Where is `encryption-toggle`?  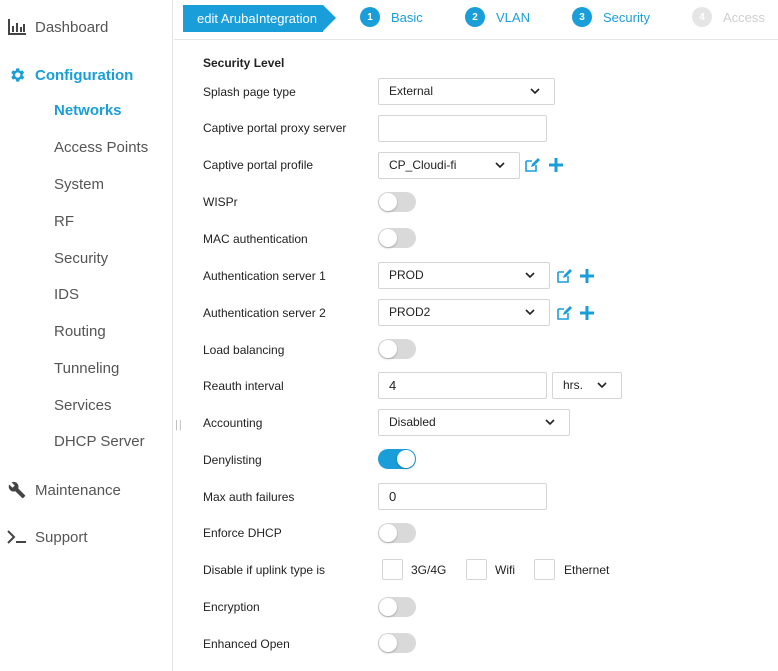
encryption-toggle is located at coordinates (397, 607).